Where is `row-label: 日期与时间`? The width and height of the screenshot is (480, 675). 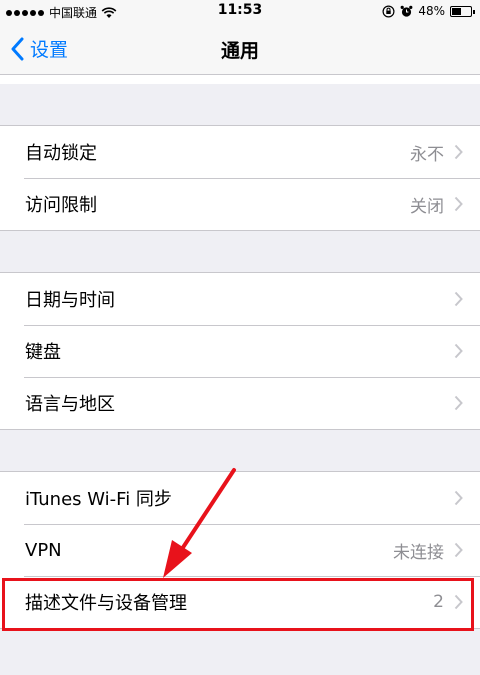
row-label: 日期与时间 is located at coordinates (70, 300).